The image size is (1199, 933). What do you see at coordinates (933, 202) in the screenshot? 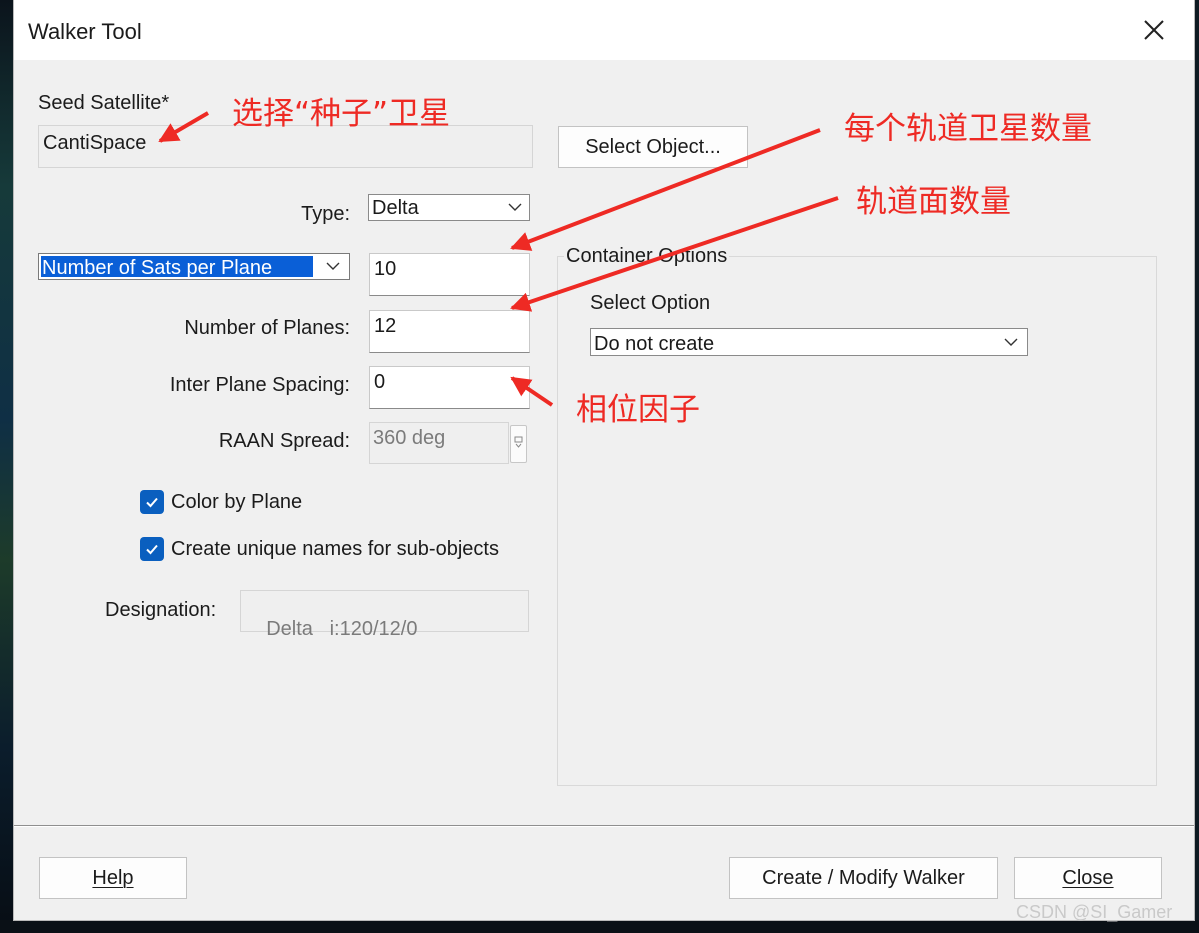
I see `annotation-planes-text: 轨道面数量` at bounding box center [933, 202].